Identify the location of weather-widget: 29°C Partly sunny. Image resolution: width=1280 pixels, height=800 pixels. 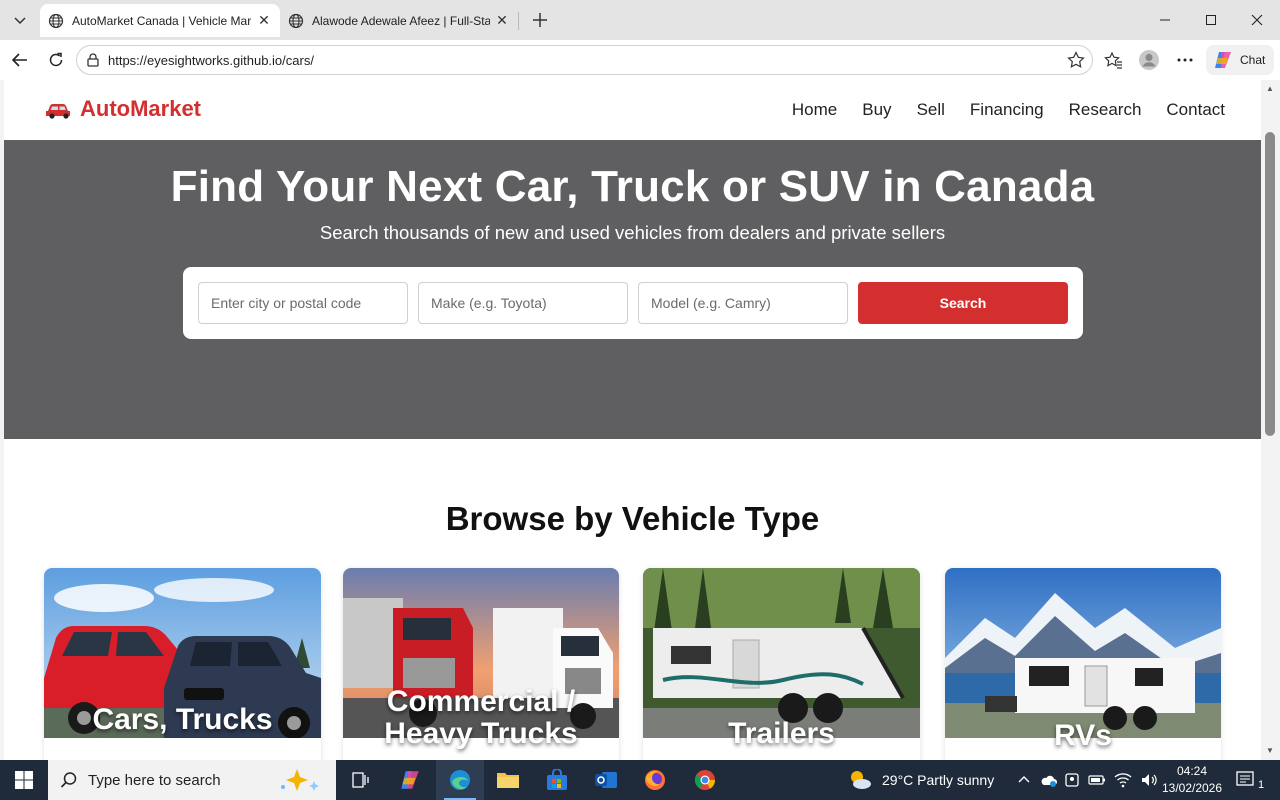
(921, 780).